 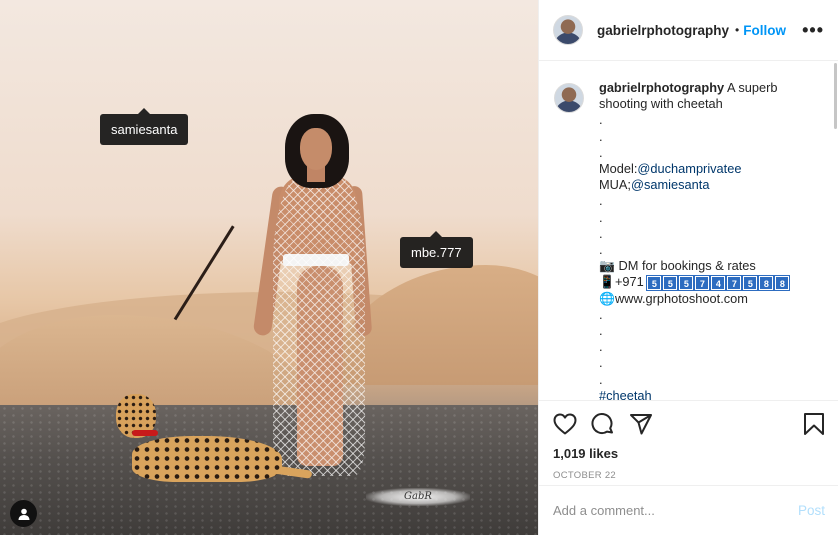 I want to click on mention-samiesanta: @samiesanta, so click(x=670, y=184).